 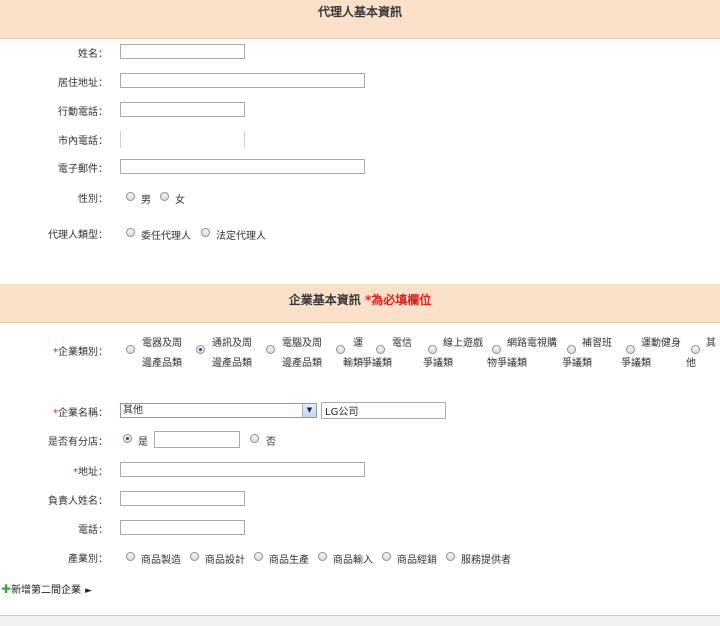 What do you see at coordinates (93, 54) in the screenshot?
I see `name-label: 姓名：` at bounding box center [93, 54].